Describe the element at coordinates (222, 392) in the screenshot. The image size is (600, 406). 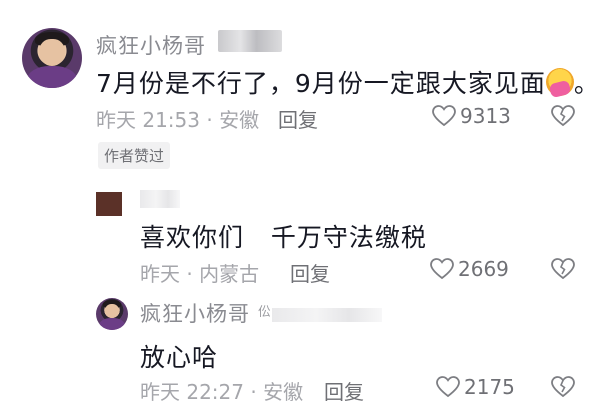
I see `comment-meta: 昨天 22:27 · 安徽` at that location.